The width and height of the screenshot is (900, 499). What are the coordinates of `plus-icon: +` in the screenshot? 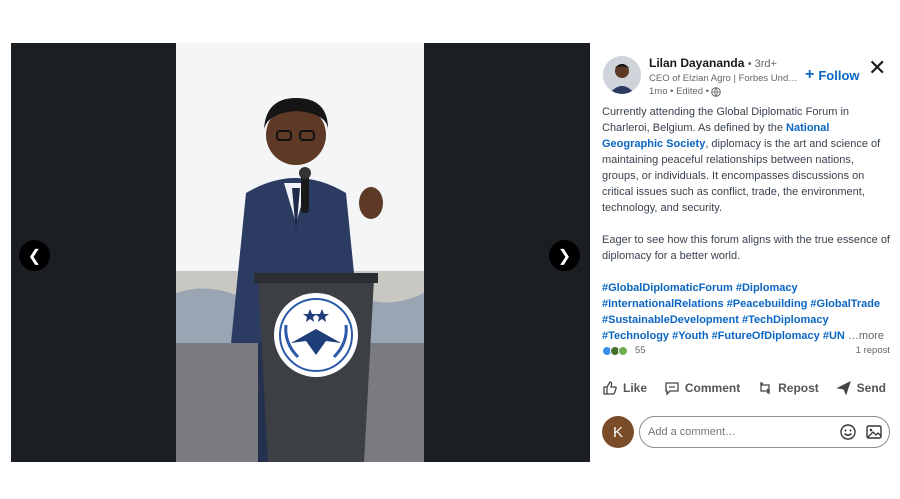 It's located at (810, 74).